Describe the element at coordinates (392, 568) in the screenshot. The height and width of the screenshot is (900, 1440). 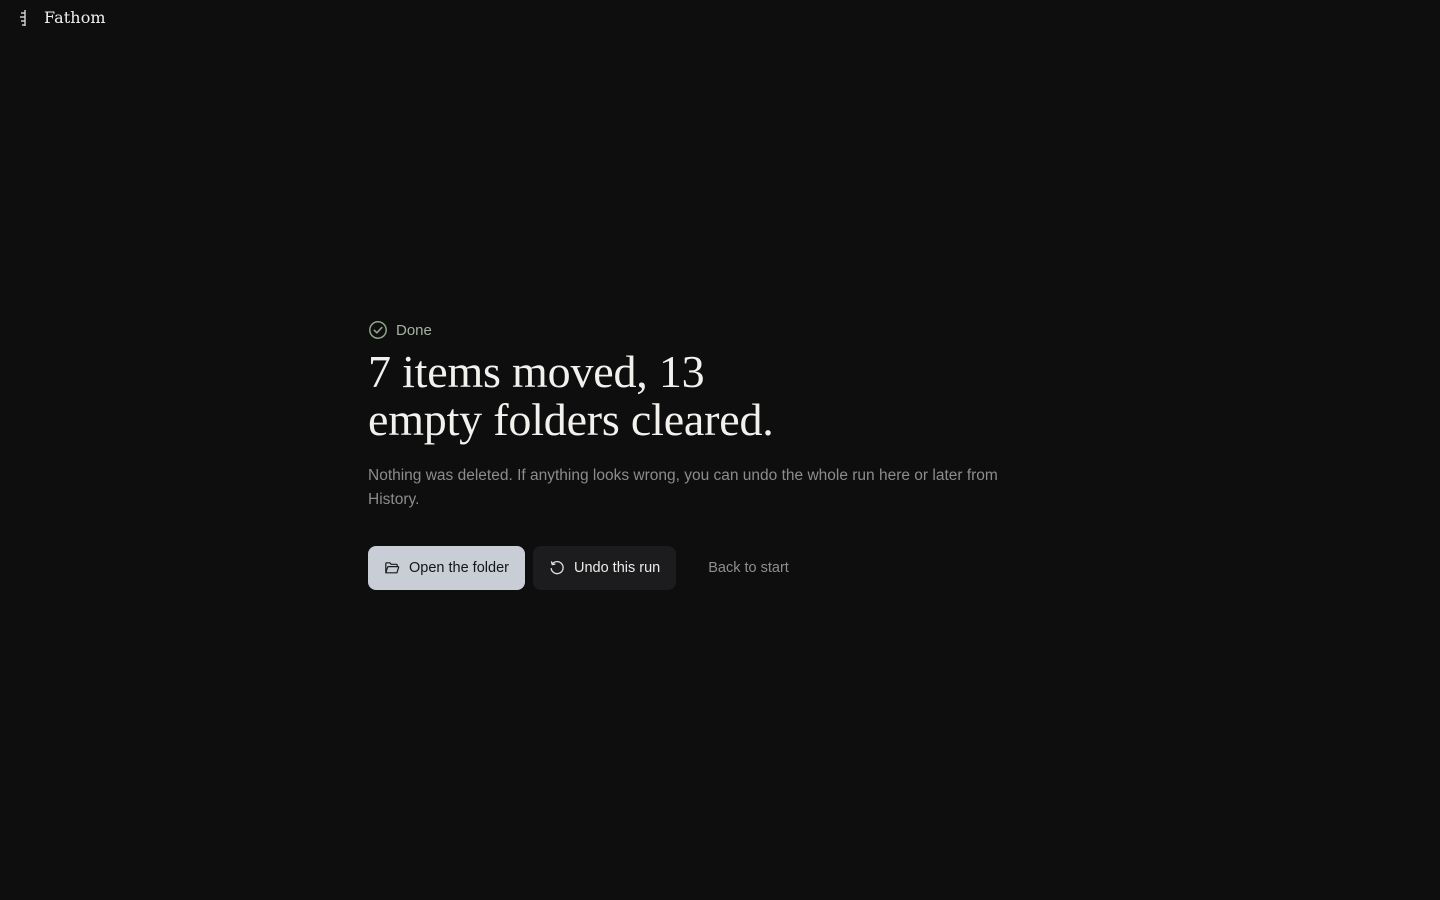
I see `folder-open-icon` at that location.